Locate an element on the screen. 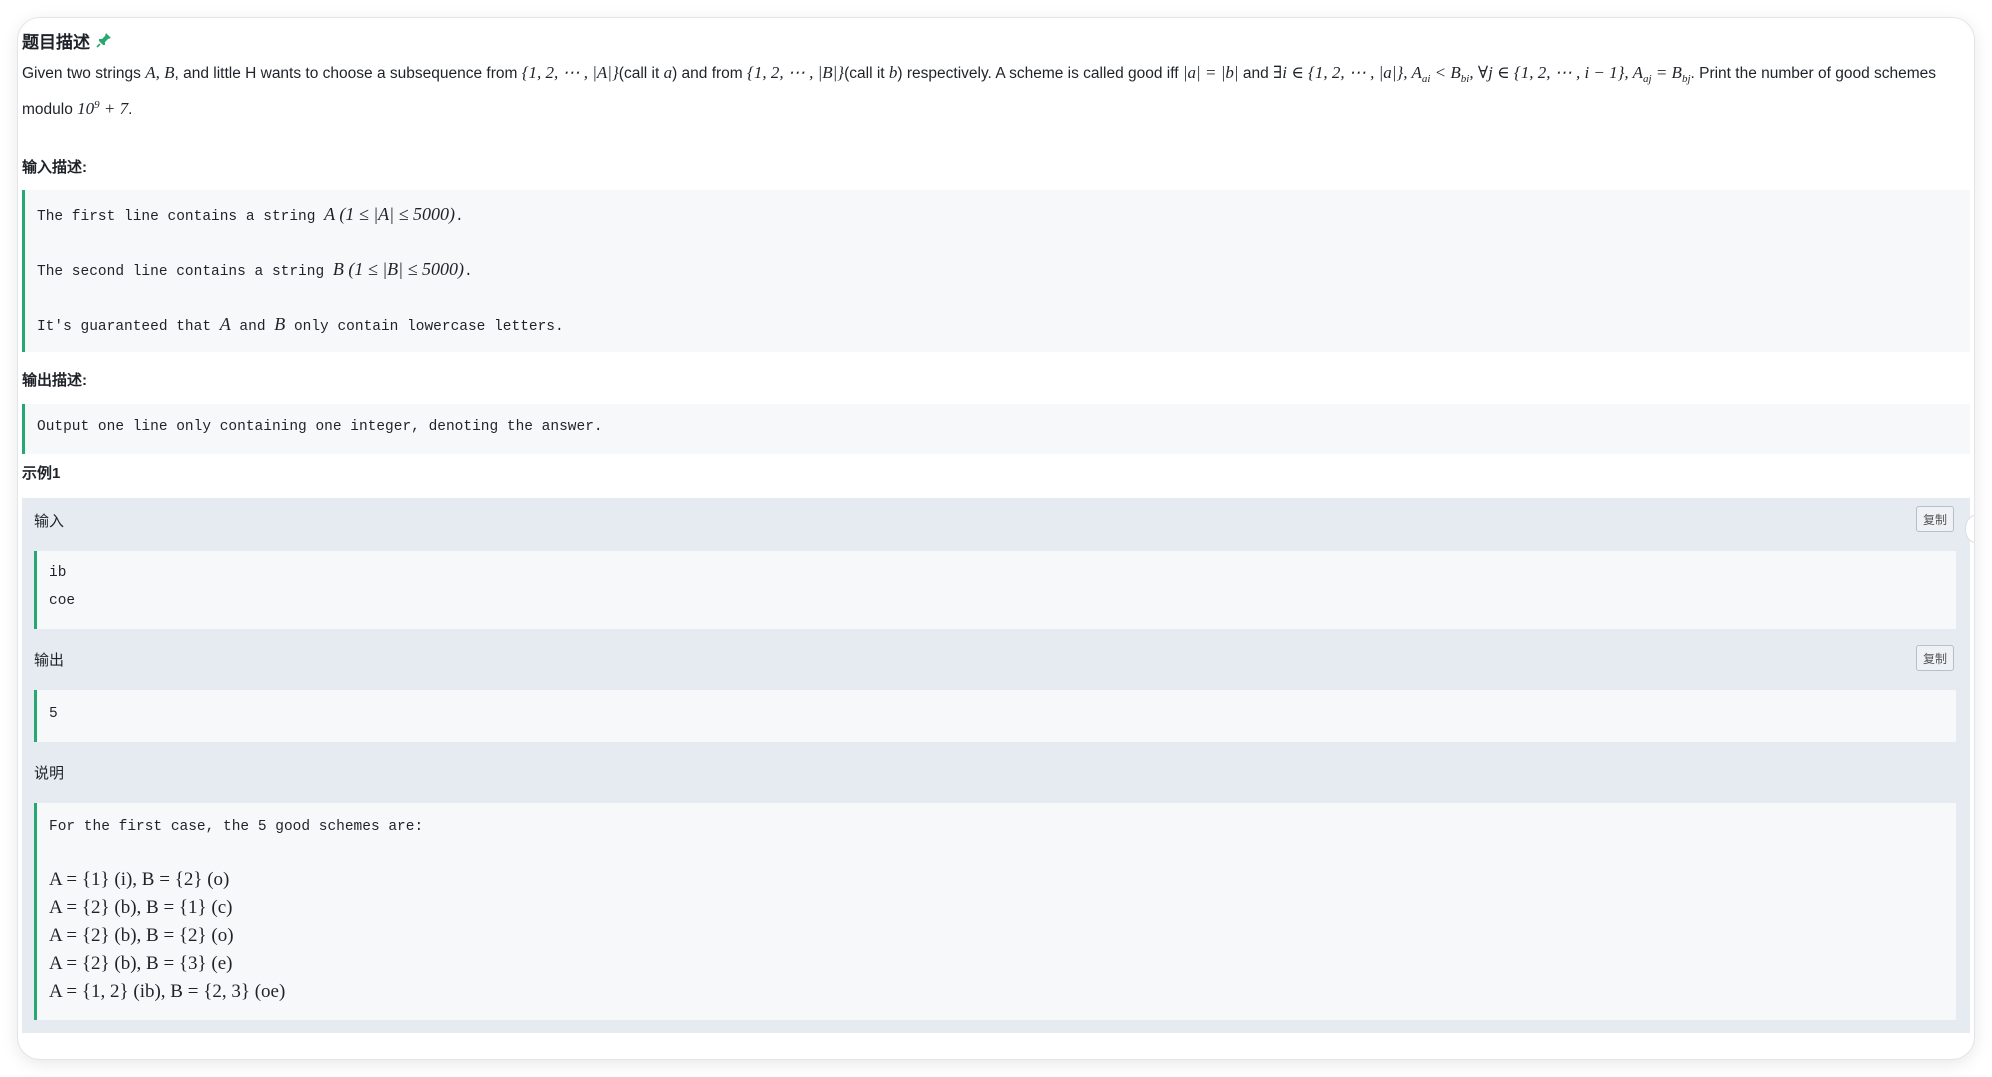  example-input-line: coe is located at coordinates (62, 601).